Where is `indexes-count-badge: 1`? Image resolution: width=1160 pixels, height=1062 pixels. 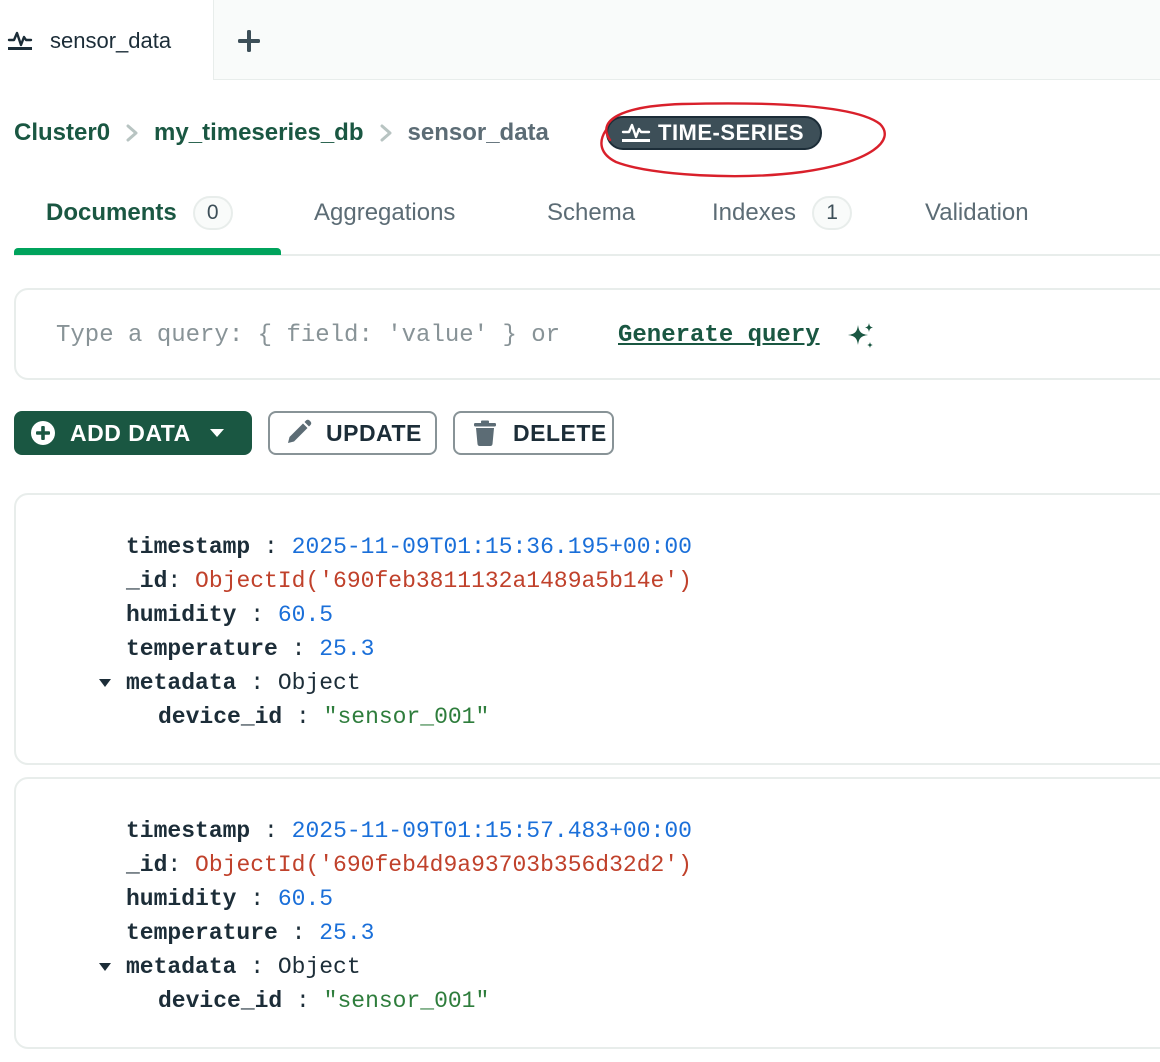
indexes-count-badge: 1 is located at coordinates (832, 213).